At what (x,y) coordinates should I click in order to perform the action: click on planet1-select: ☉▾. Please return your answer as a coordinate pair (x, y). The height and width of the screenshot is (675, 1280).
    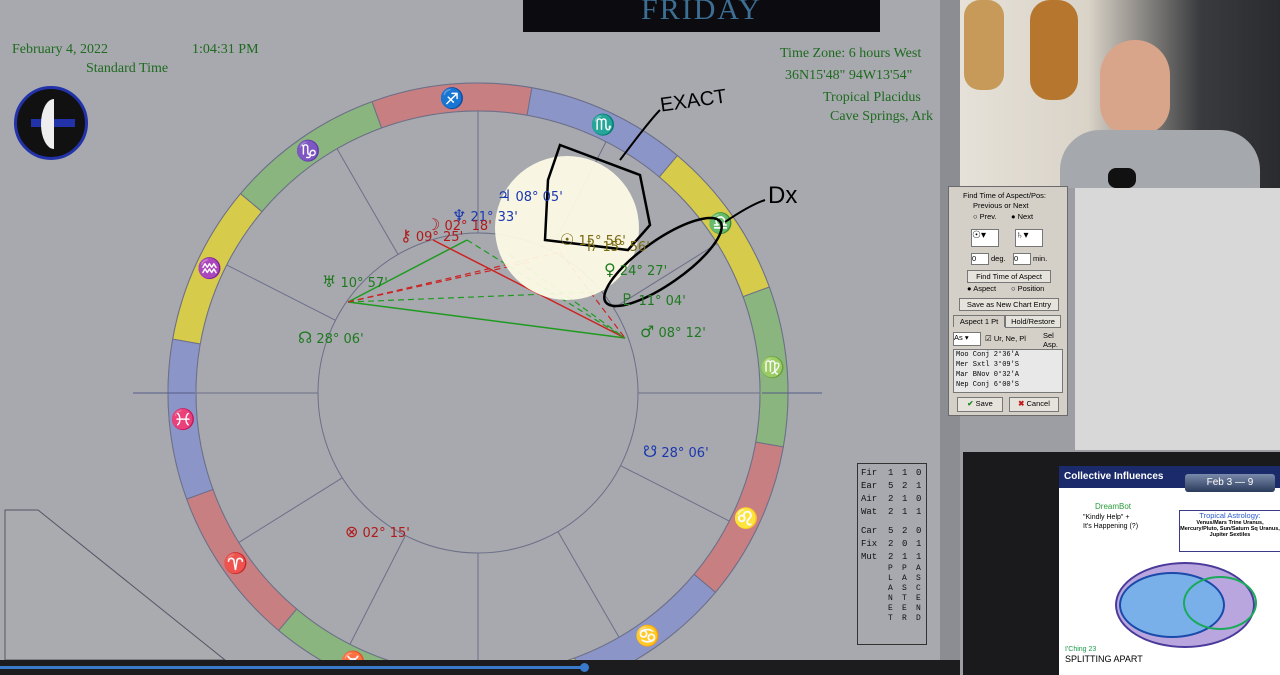
    Looking at the image, I should click on (985, 238).